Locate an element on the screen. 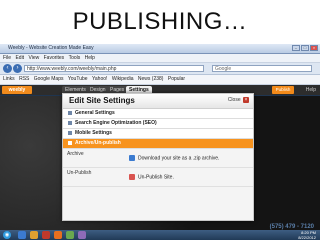  archive-icon is located at coordinates (70, 142).